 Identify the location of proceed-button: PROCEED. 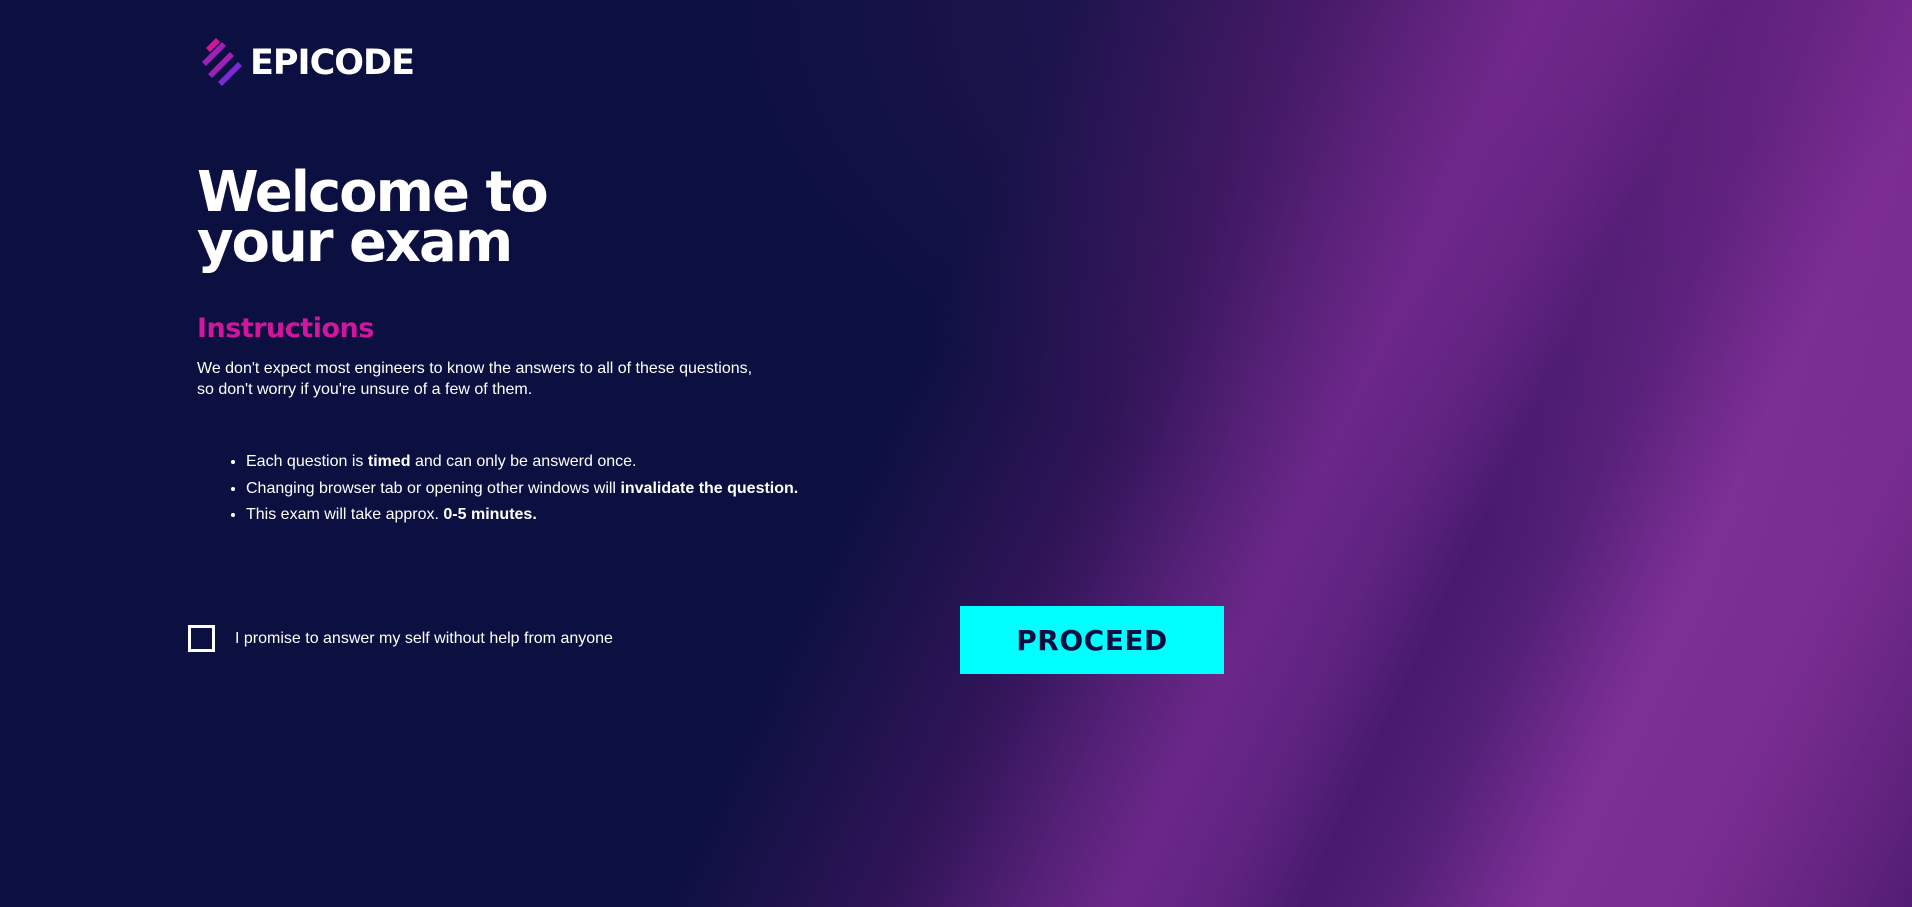
(1092, 640).